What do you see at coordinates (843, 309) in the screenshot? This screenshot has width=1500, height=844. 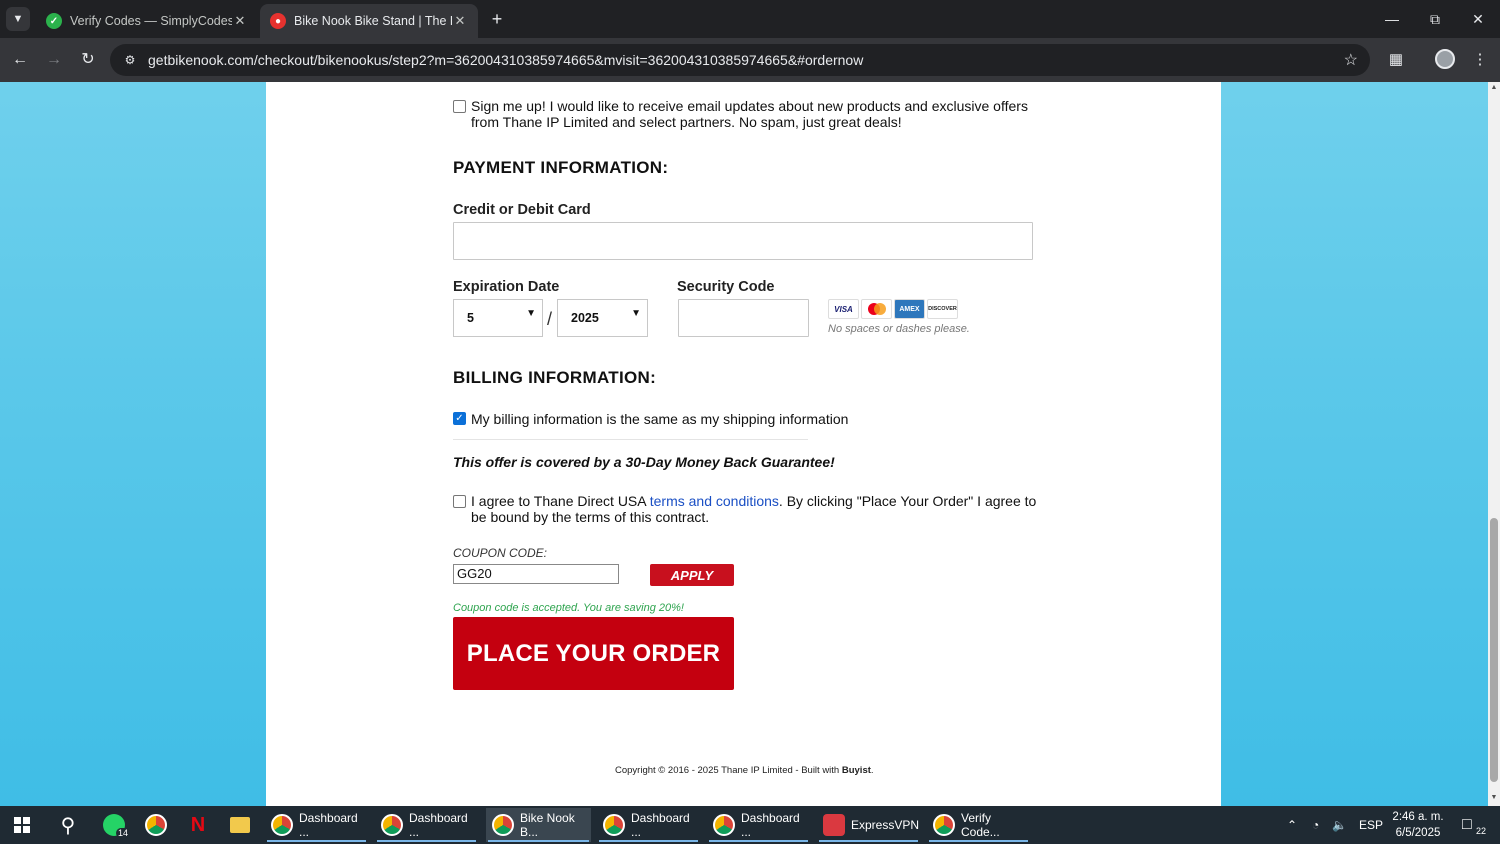 I see `visa-icon: VISA` at bounding box center [843, 309].